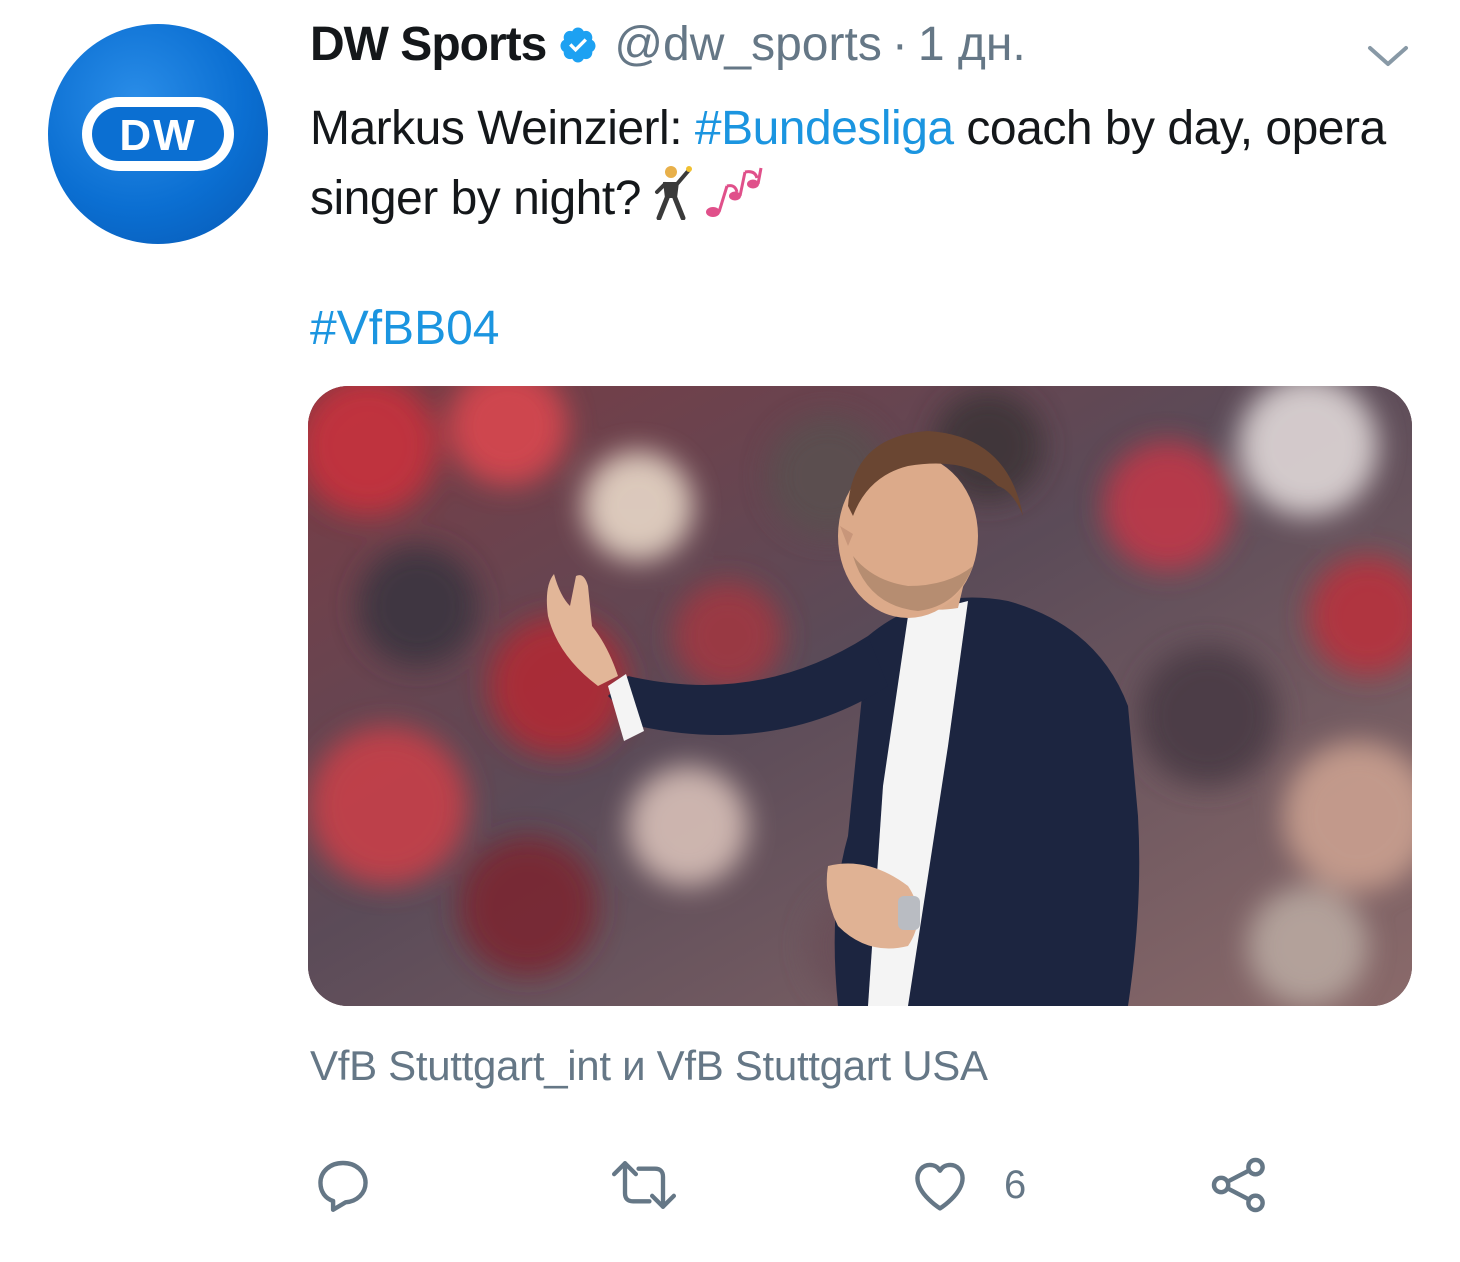  What do you see at coordinates (428, 45) in the screenshot?
I see `author-display-name: DW Sports` at bounding box center [428, 45].